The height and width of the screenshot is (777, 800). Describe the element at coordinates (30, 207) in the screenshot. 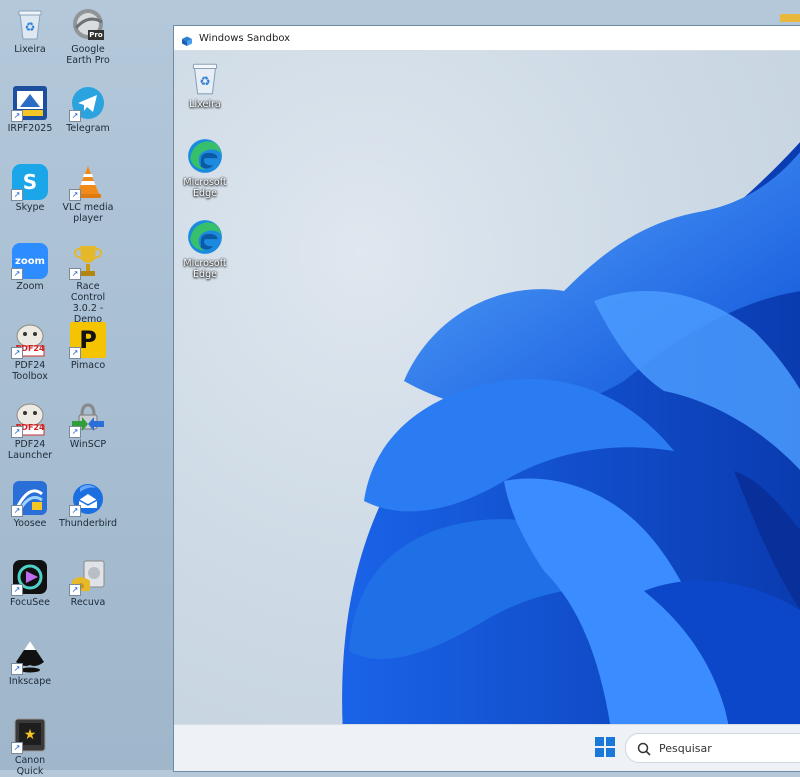

I see `desktop-icon-label: Skype` at that location.